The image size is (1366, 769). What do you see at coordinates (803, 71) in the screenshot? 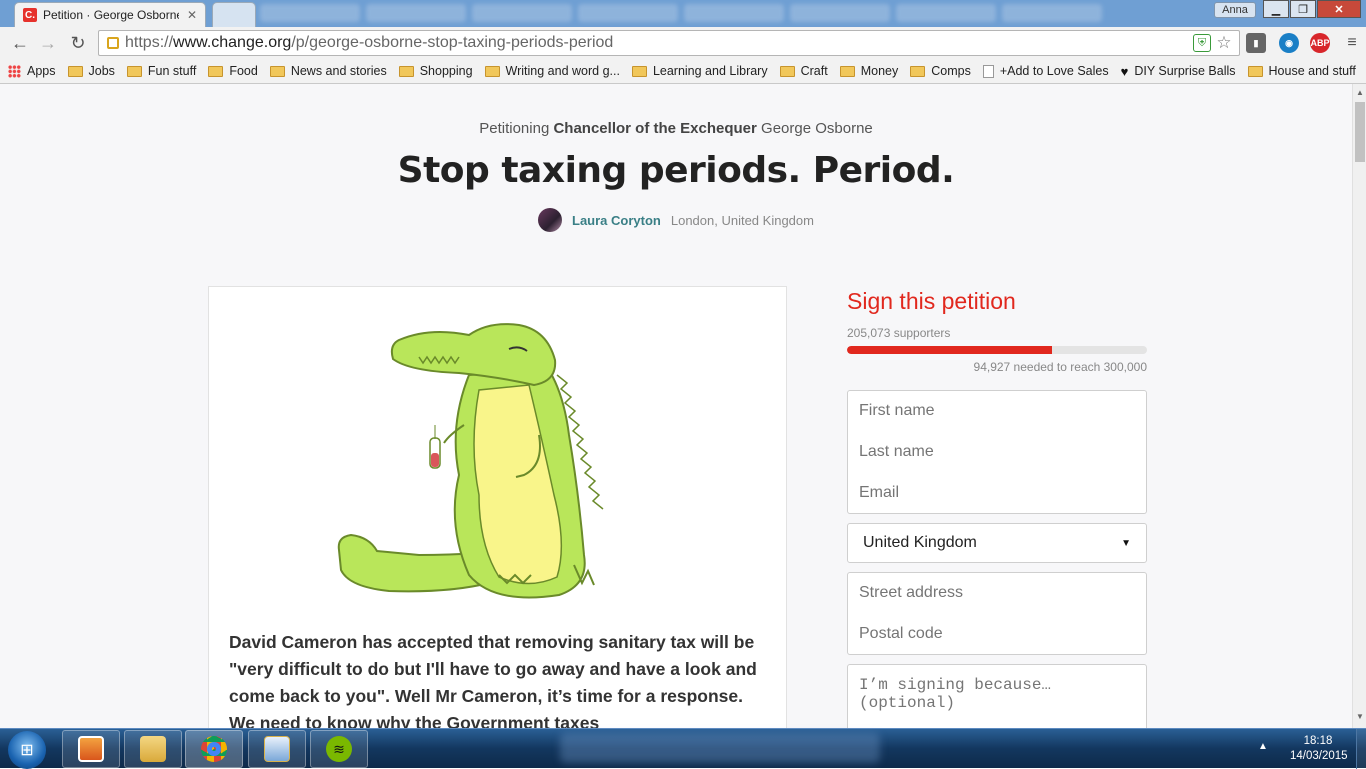
I see `bookmark-craft: Craft` at bounding box center [803, 71].